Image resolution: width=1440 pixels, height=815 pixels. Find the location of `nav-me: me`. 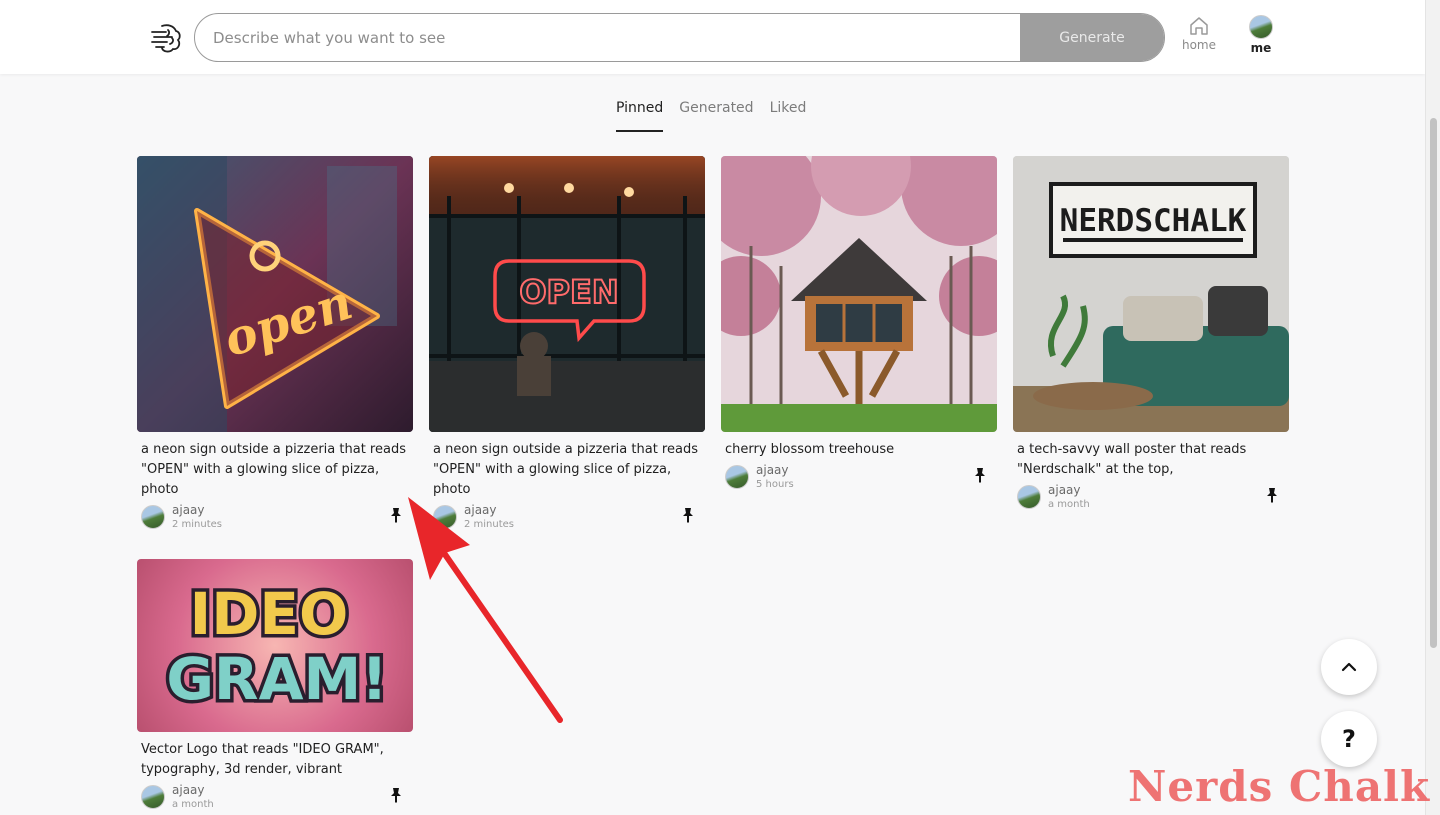

nav-me: me is located at coordinates (1261, 38).